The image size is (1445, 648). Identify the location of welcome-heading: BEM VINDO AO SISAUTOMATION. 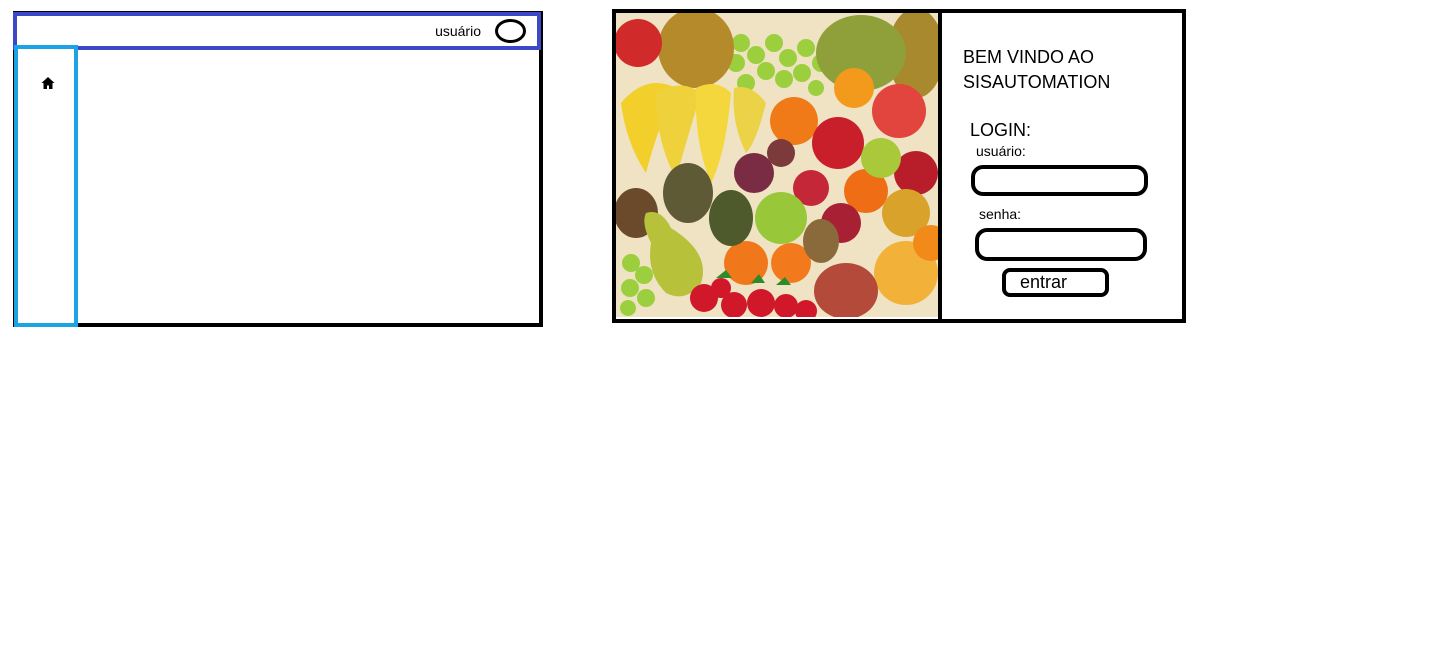
(1037, 69).